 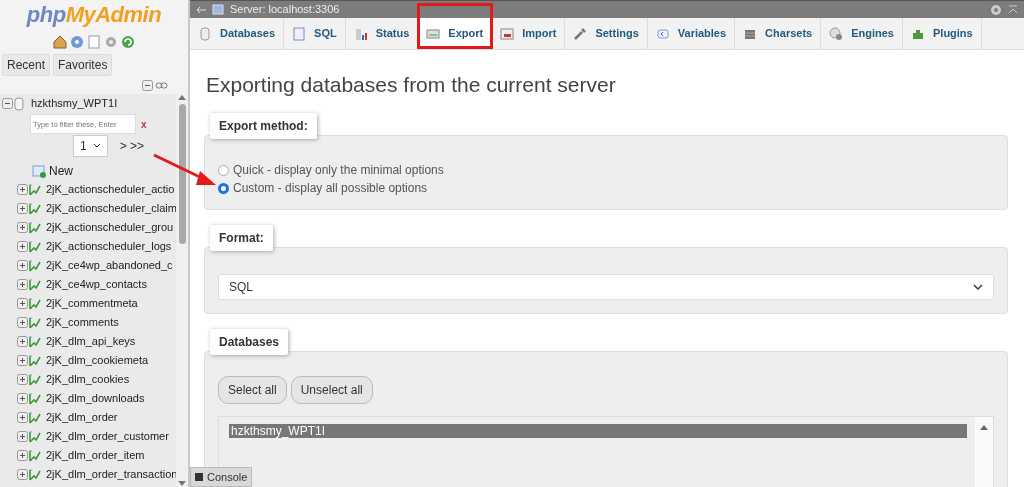 I want to click on nav-tab: SQL, so click(x=315, y=33).